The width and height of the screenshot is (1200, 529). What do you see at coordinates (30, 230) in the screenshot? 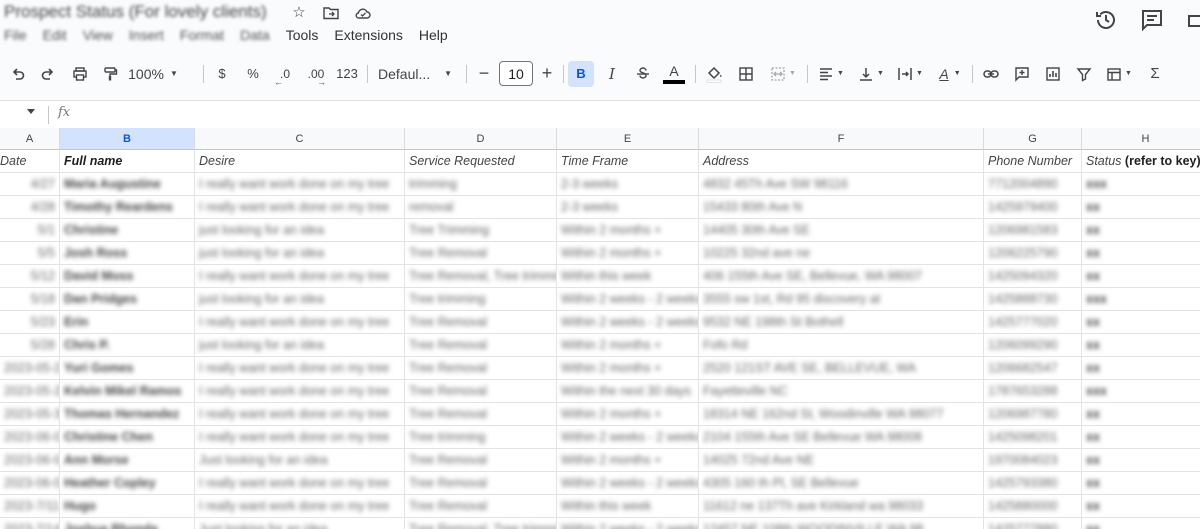
I see `table-cell-a: 5/1` at bounding box center [30, 230].